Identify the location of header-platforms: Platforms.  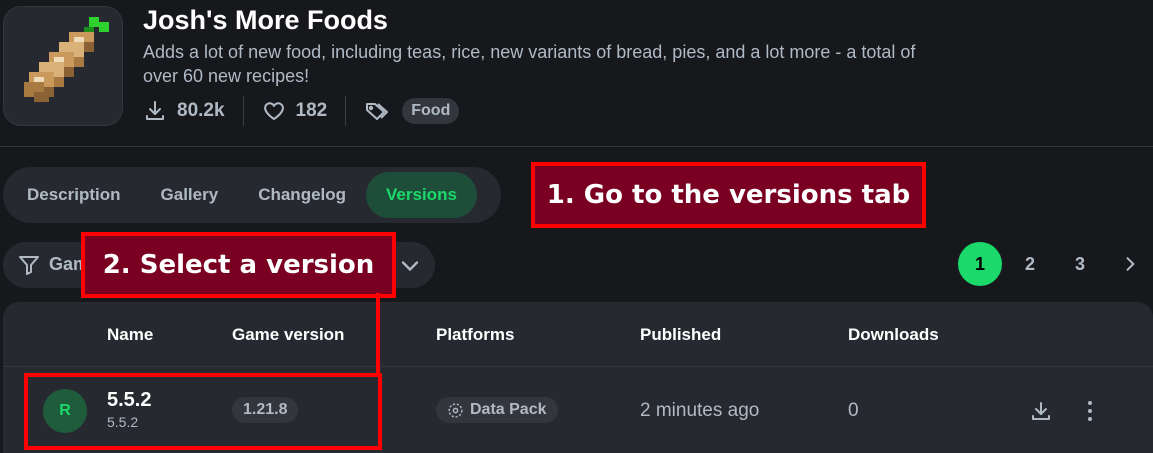
(475, 334).